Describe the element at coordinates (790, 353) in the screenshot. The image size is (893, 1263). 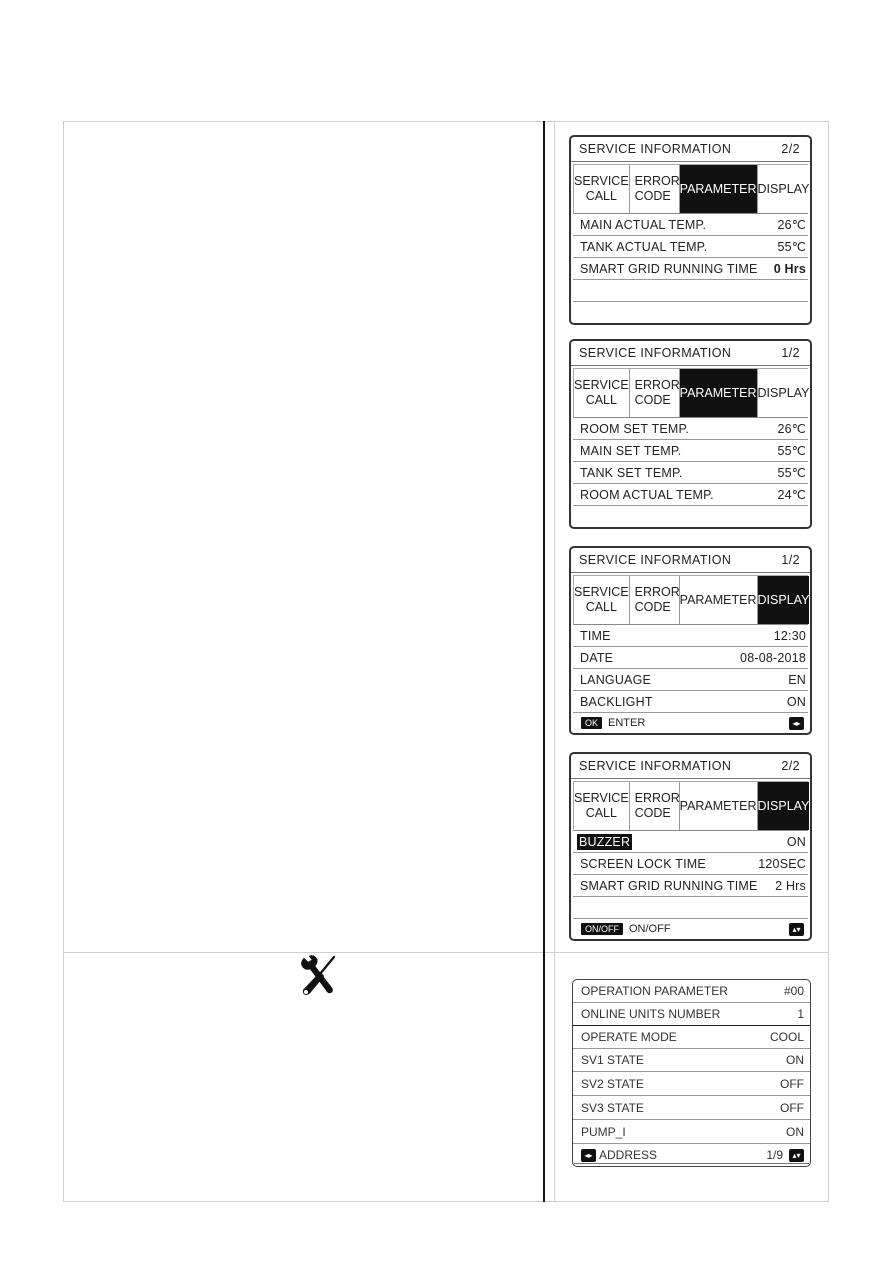
I see `page-indicator: 1/2` at that location.